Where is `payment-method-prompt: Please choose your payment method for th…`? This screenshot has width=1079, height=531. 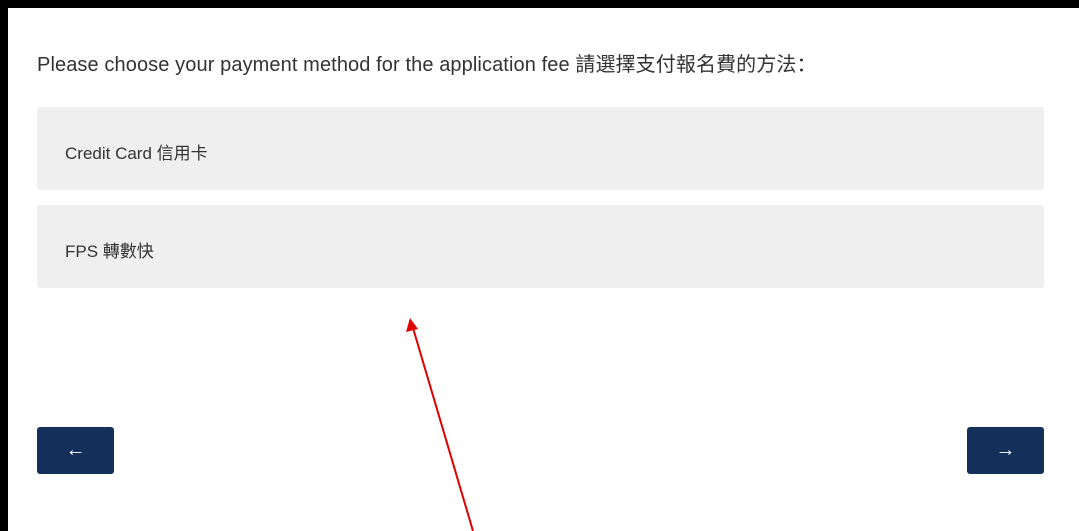 payment-method-prompt: Please choose your payment method for th… is located at coordinates (427, 65).